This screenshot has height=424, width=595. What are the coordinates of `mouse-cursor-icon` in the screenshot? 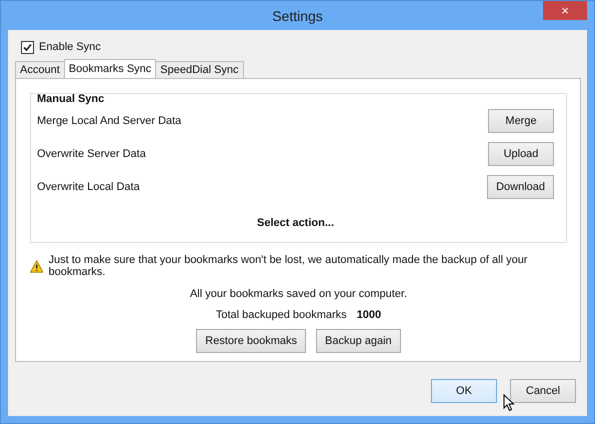 It's located at (509, 403).